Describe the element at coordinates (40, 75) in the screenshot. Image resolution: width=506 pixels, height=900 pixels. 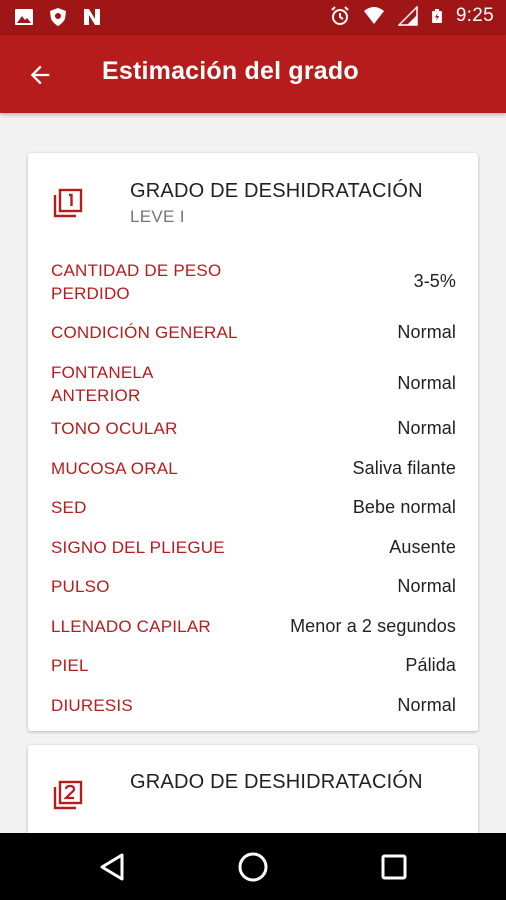
I see `arrow-back-icon` at that location.